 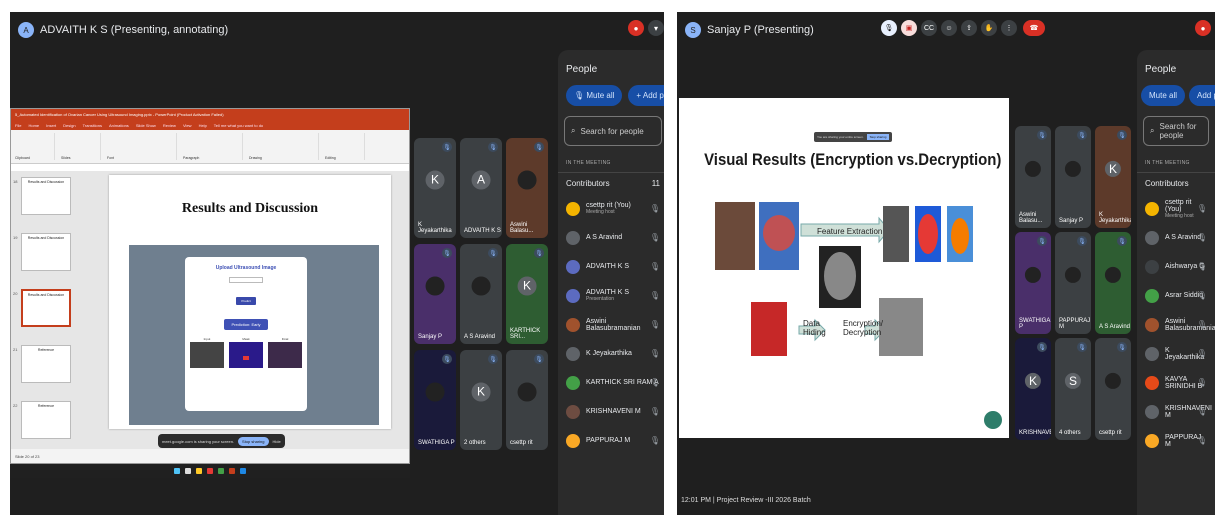 I want to click on ppt-tab: Review, so click(x=169, y=125).